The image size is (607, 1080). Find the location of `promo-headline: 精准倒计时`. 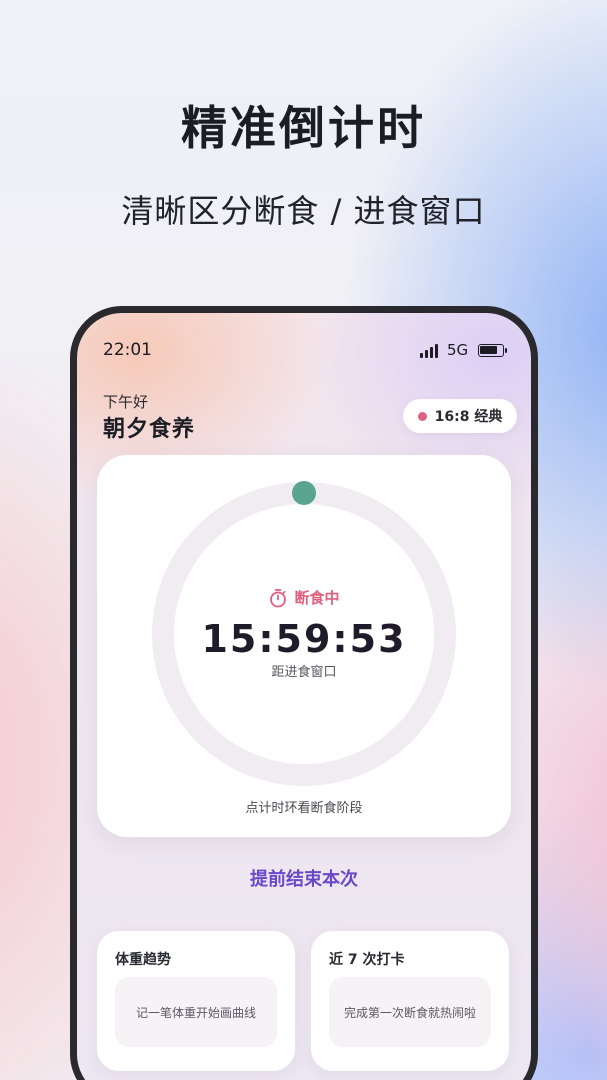

promo-headline: 精准倒计时 is located at coordinates (303, 128).